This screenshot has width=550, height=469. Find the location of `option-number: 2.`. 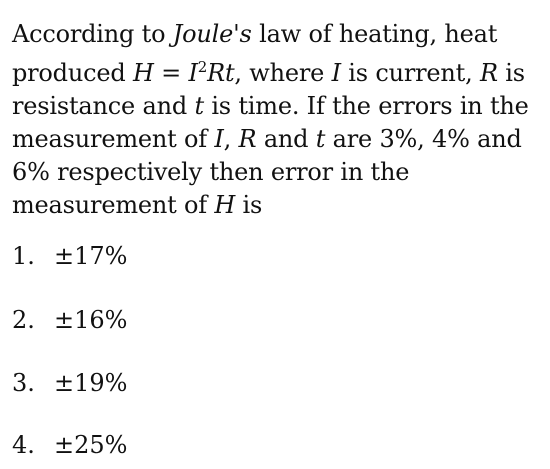

option-number: 2. is located at coordinates (23, 320).